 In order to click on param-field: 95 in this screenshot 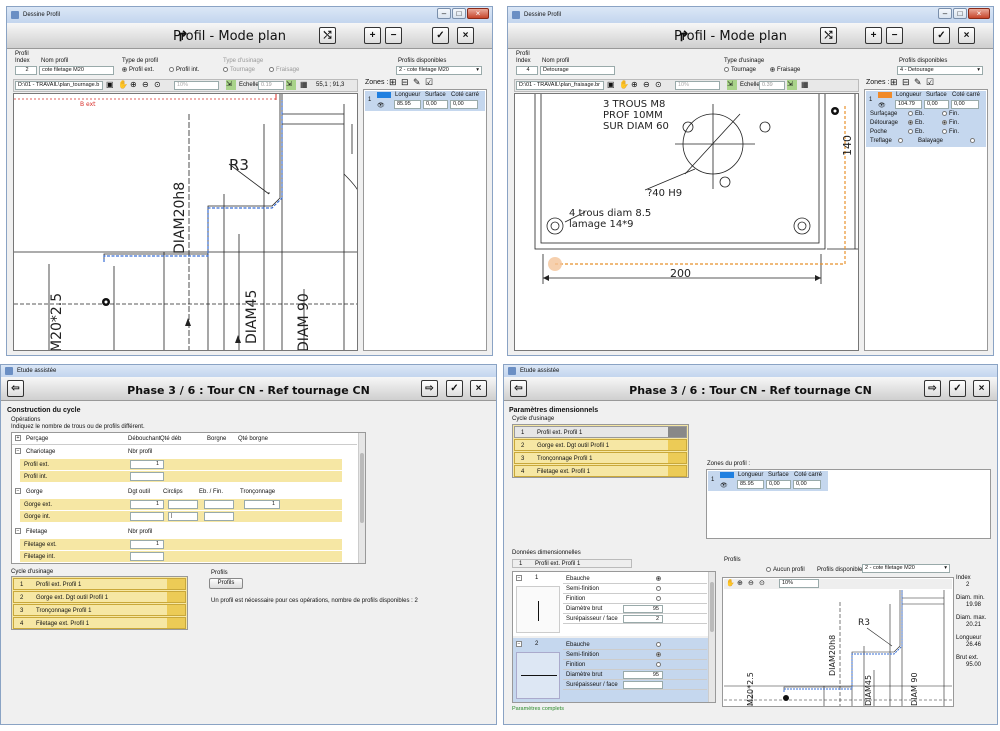, I will do `click(643, 675)`.